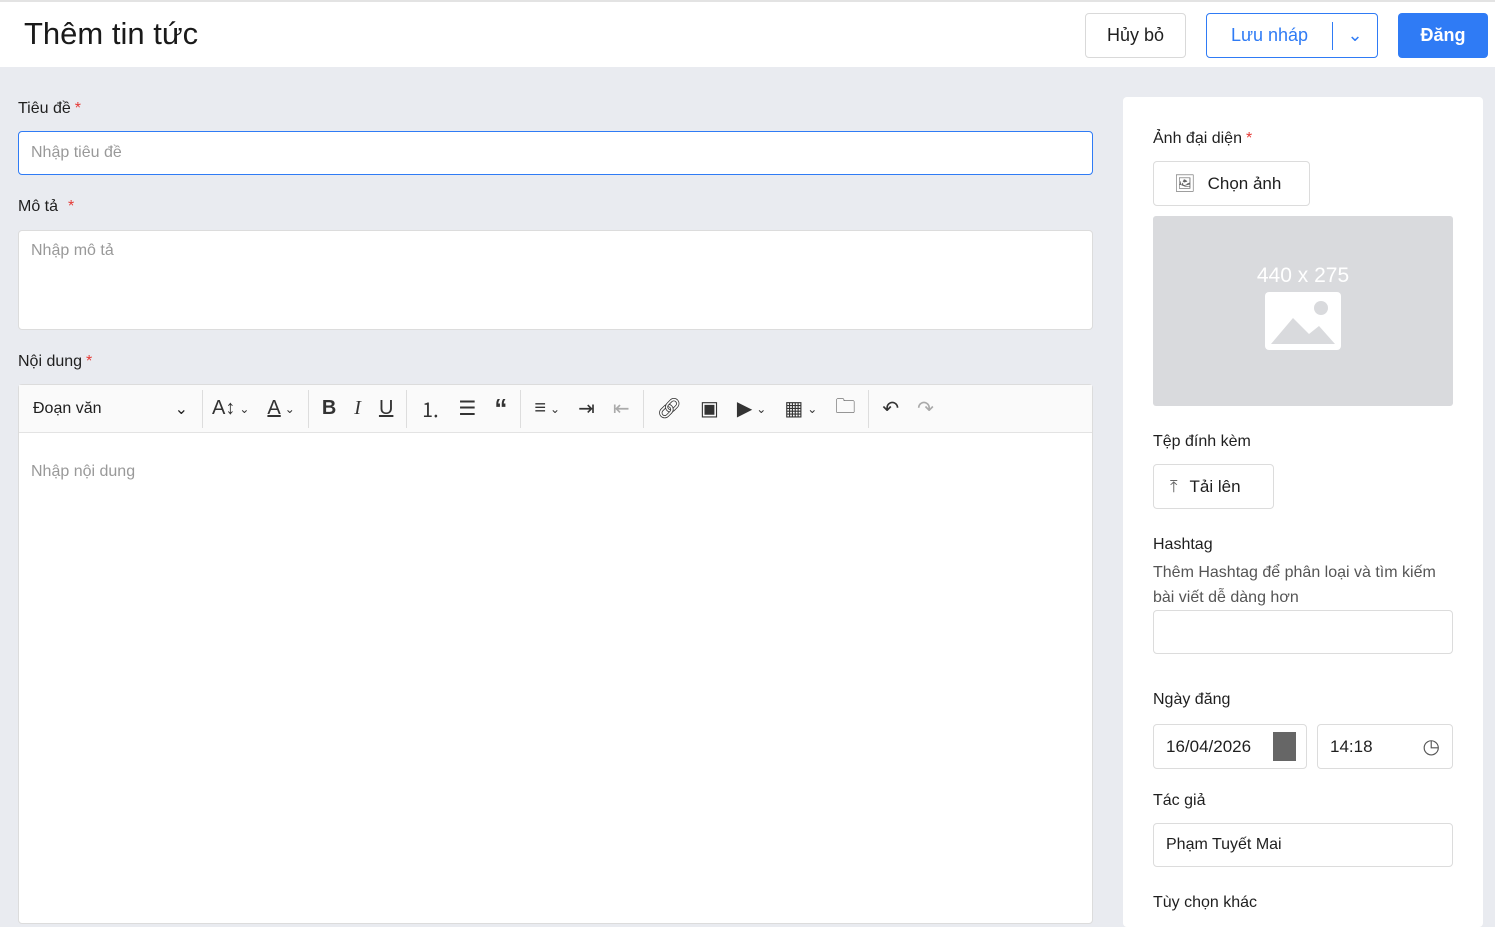 The image size is (1495, 927). I want to click on underline-icon: U, so click(386, 408).